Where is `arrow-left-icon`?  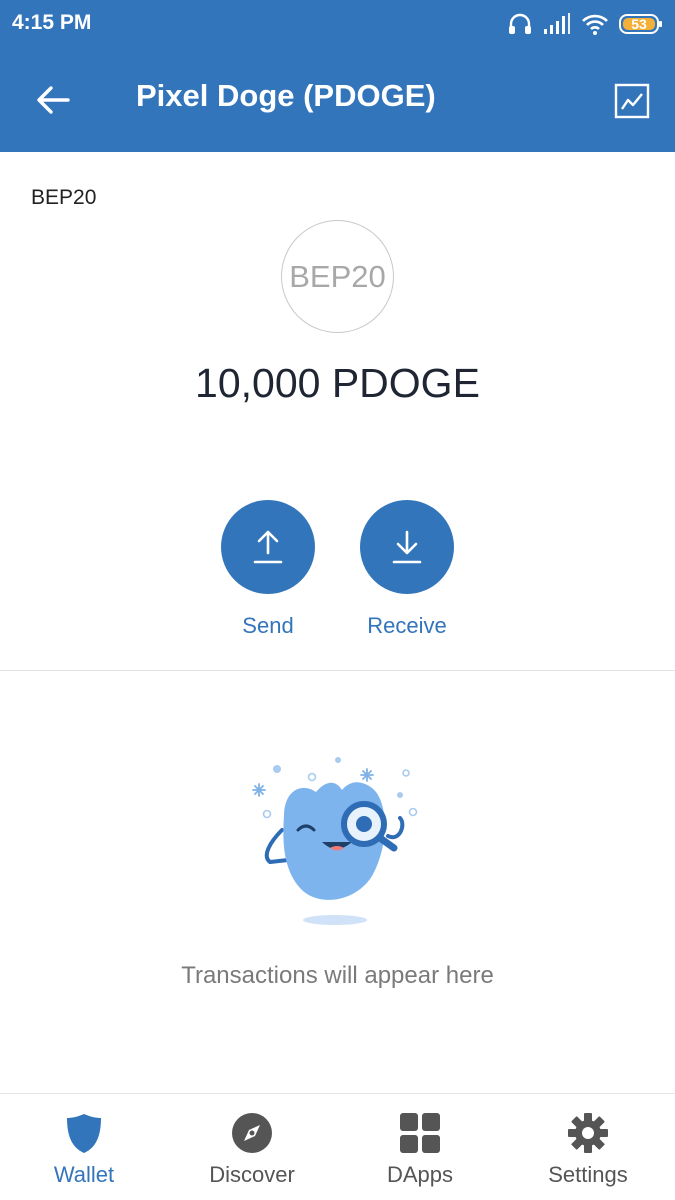
arrow-left-icon is located at coordinates (53, 100).